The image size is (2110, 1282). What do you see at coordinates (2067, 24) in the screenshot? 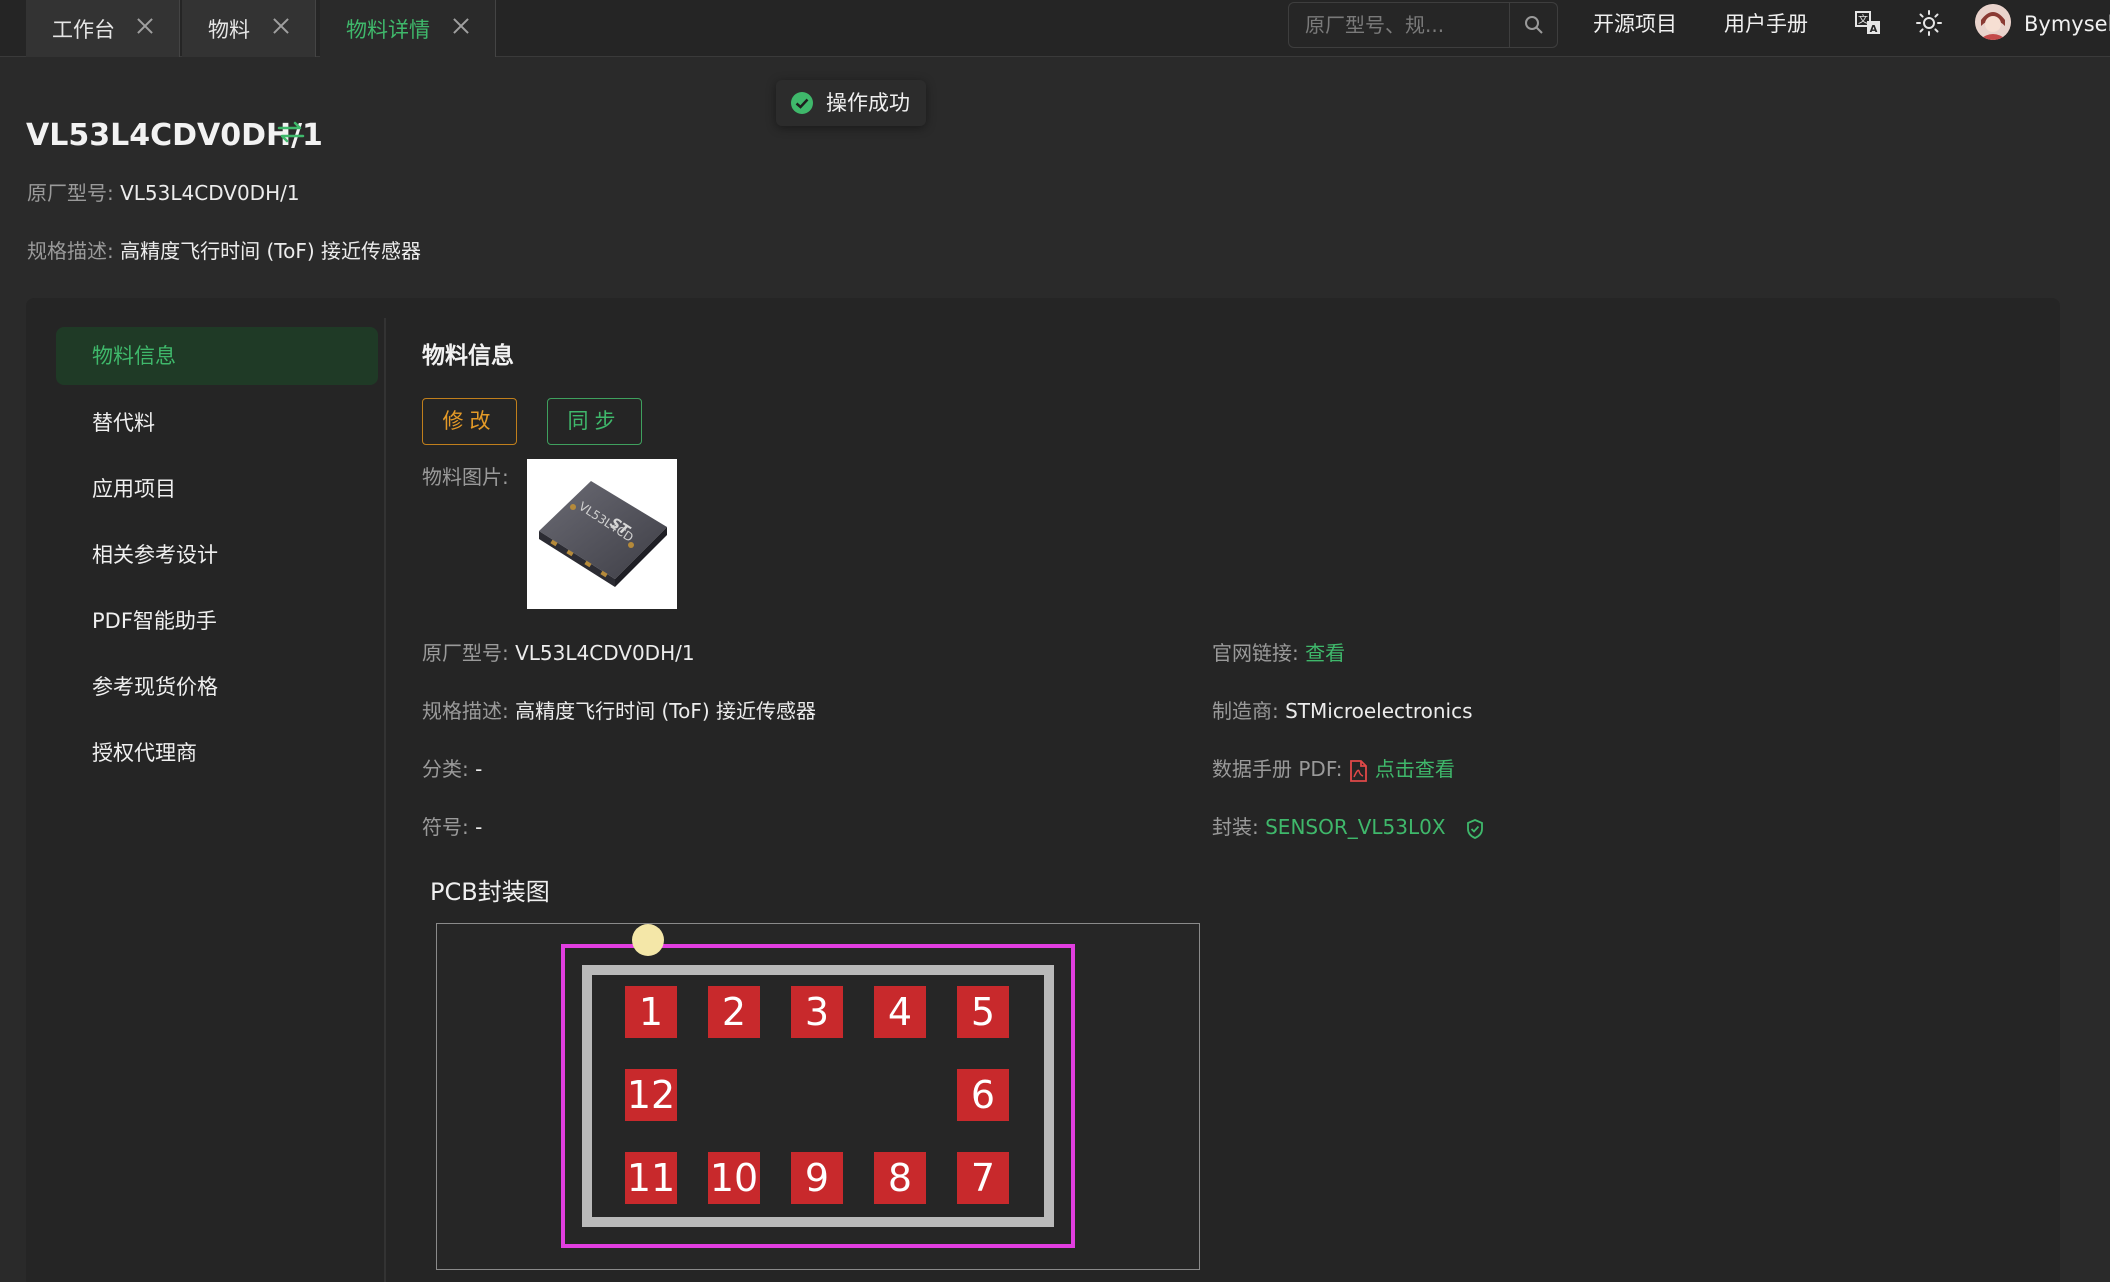
I see `username: Bymyself` at bounding box center [2067, 24].